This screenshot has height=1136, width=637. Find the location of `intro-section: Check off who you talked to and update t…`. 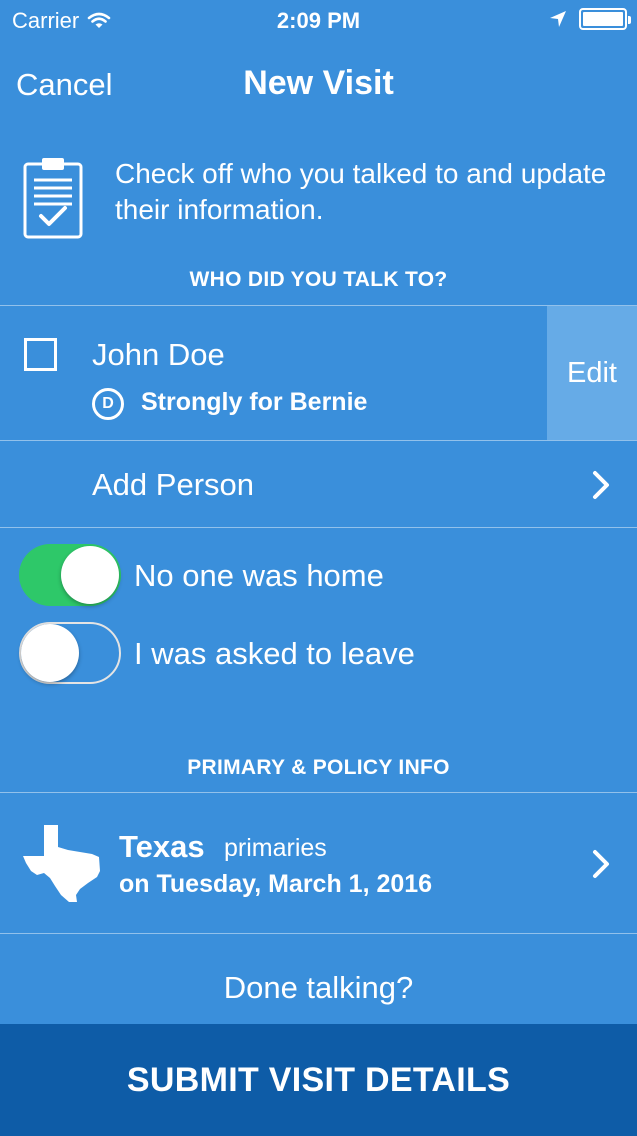

intro-section: Check off who you talked to and update t… is located at coordinates (318, 200).